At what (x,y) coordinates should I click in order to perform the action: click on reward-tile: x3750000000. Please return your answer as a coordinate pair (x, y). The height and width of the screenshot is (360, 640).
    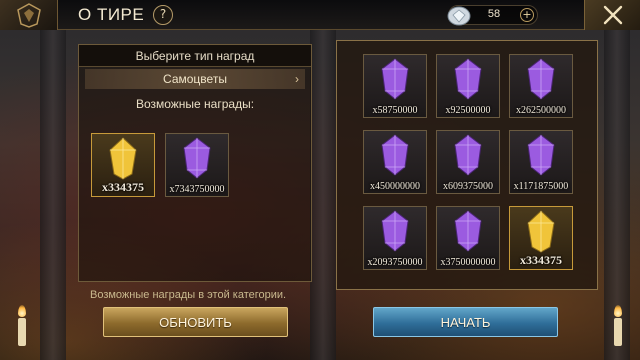
    Looking at the image, I should click on (468, 238).